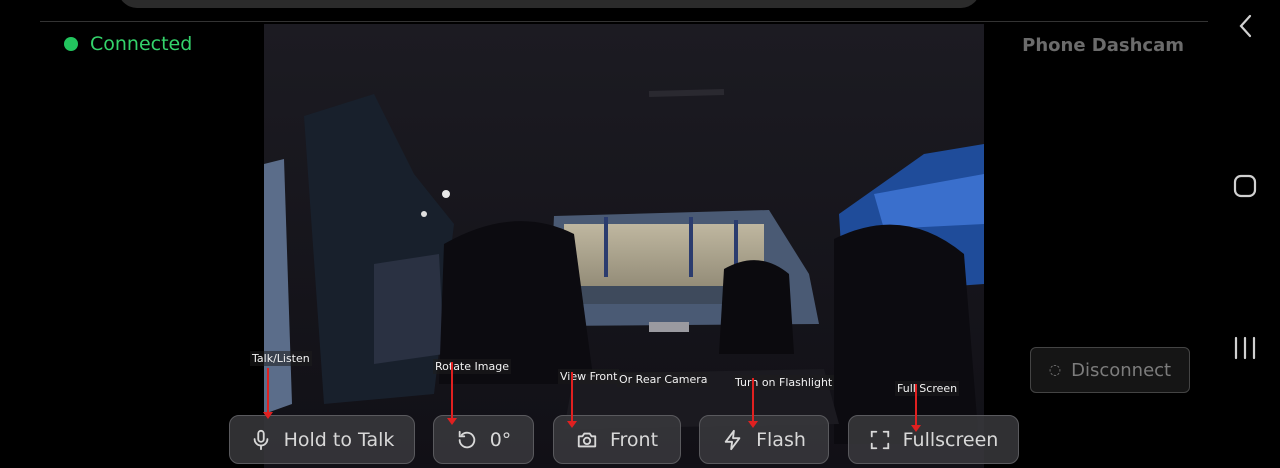  Describe the element at coordinates (732, 439) in the screenshot. I see `lightning-icon` at that location.